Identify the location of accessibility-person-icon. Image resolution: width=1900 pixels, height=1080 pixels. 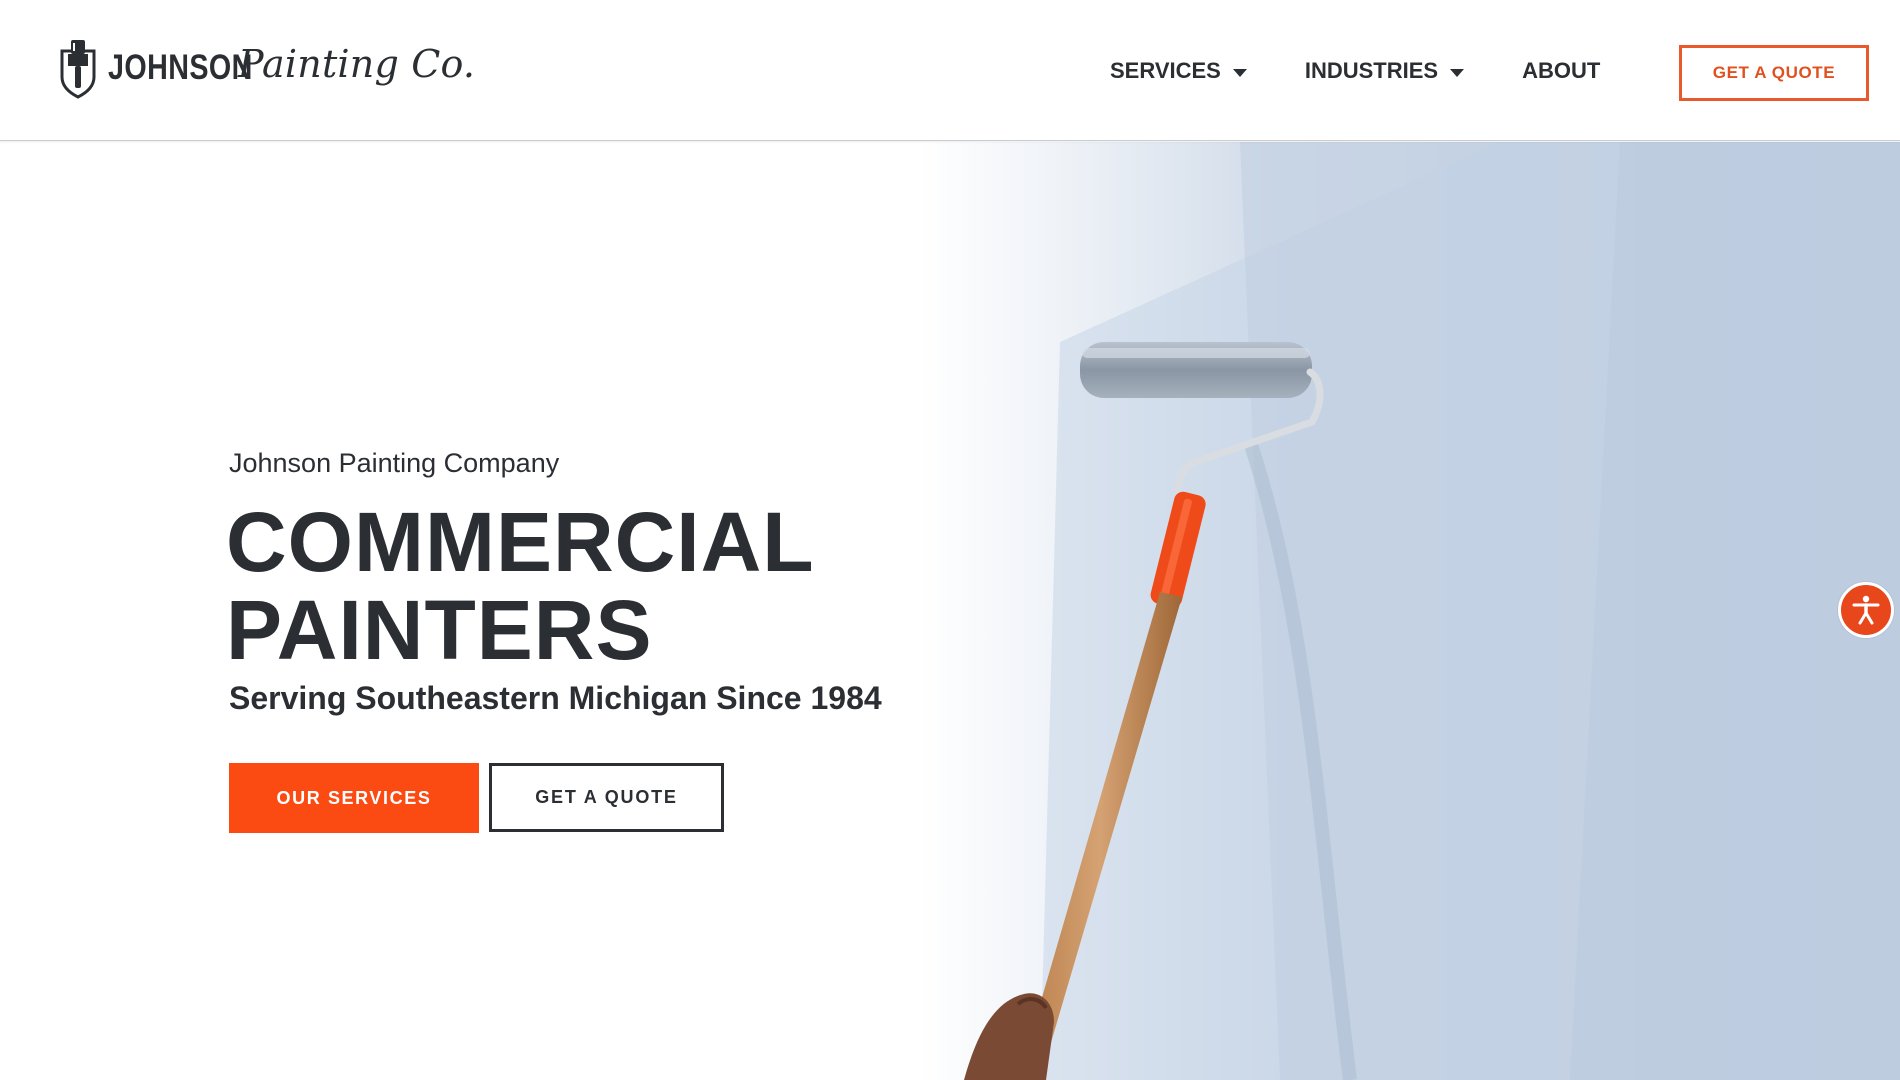
(1866, 610).